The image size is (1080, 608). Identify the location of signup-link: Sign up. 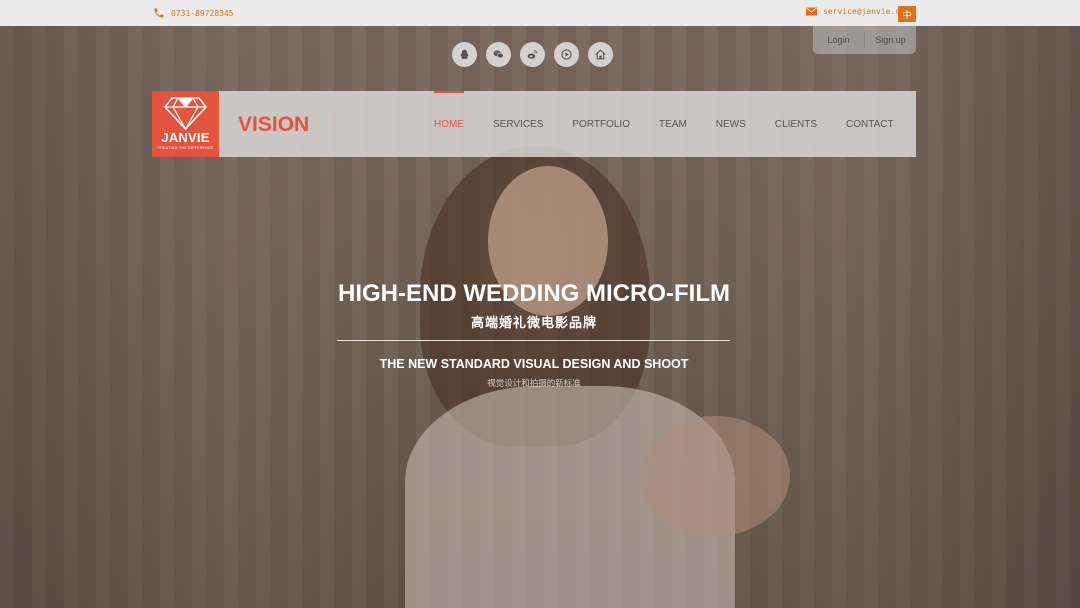
(890, 40).